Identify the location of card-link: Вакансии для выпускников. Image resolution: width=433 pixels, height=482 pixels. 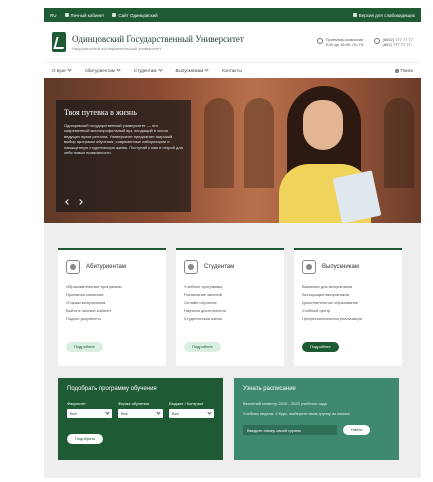
(348, 286).